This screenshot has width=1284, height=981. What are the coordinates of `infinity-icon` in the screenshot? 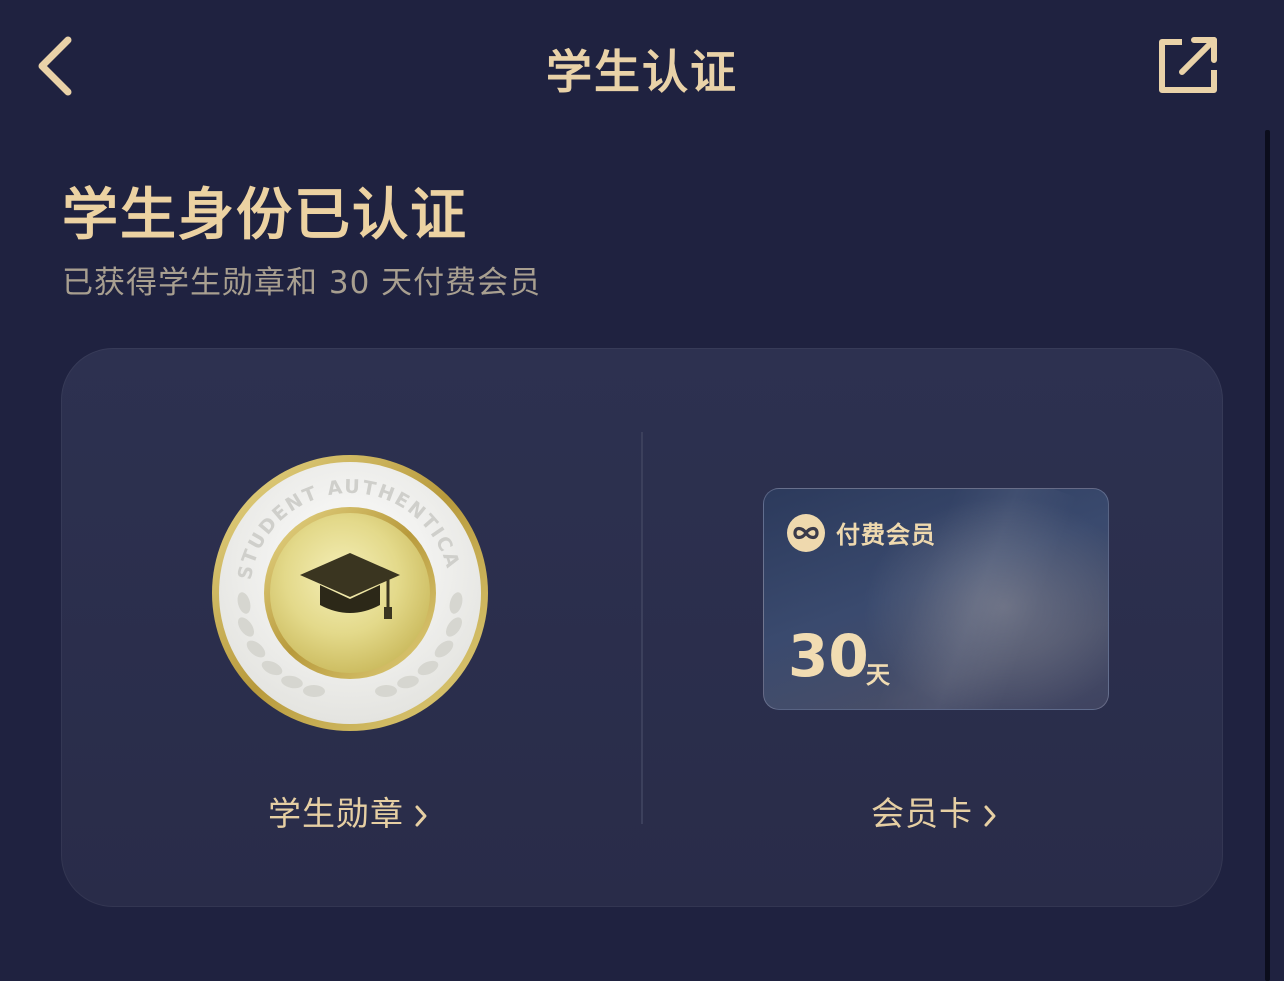 It's located at (806, 533).